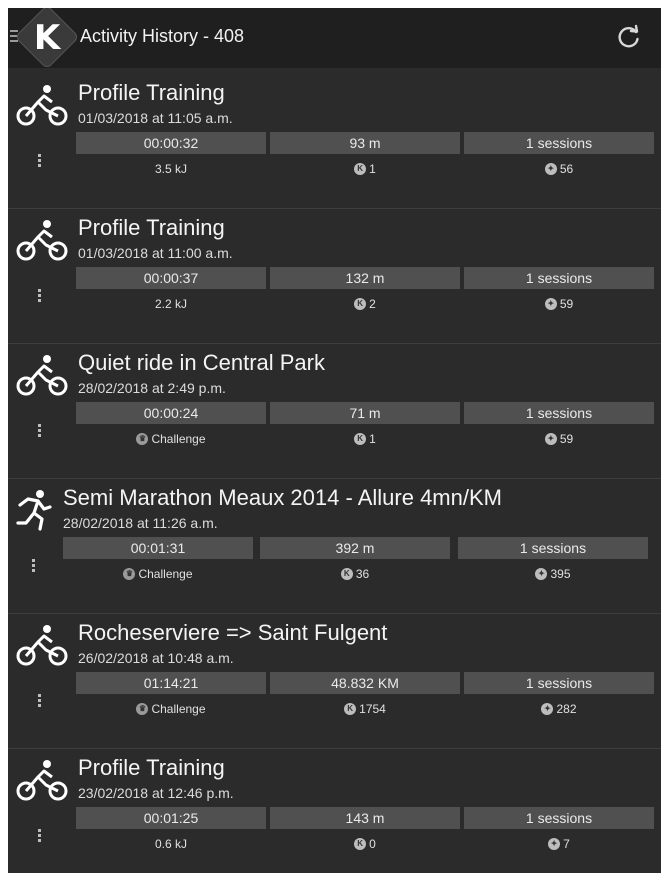 Image resolution: width=667 pixels, height=873 pixels. Describe the element at coordinates (372, 844) in the screenshot. I see `stat-a-value: 0` at that location.